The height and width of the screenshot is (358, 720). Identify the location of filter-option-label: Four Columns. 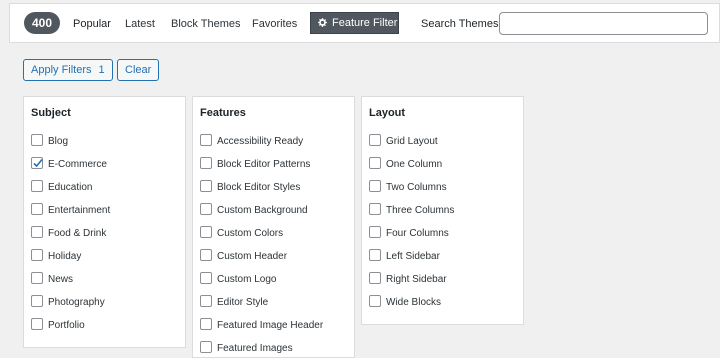
(417, 233).